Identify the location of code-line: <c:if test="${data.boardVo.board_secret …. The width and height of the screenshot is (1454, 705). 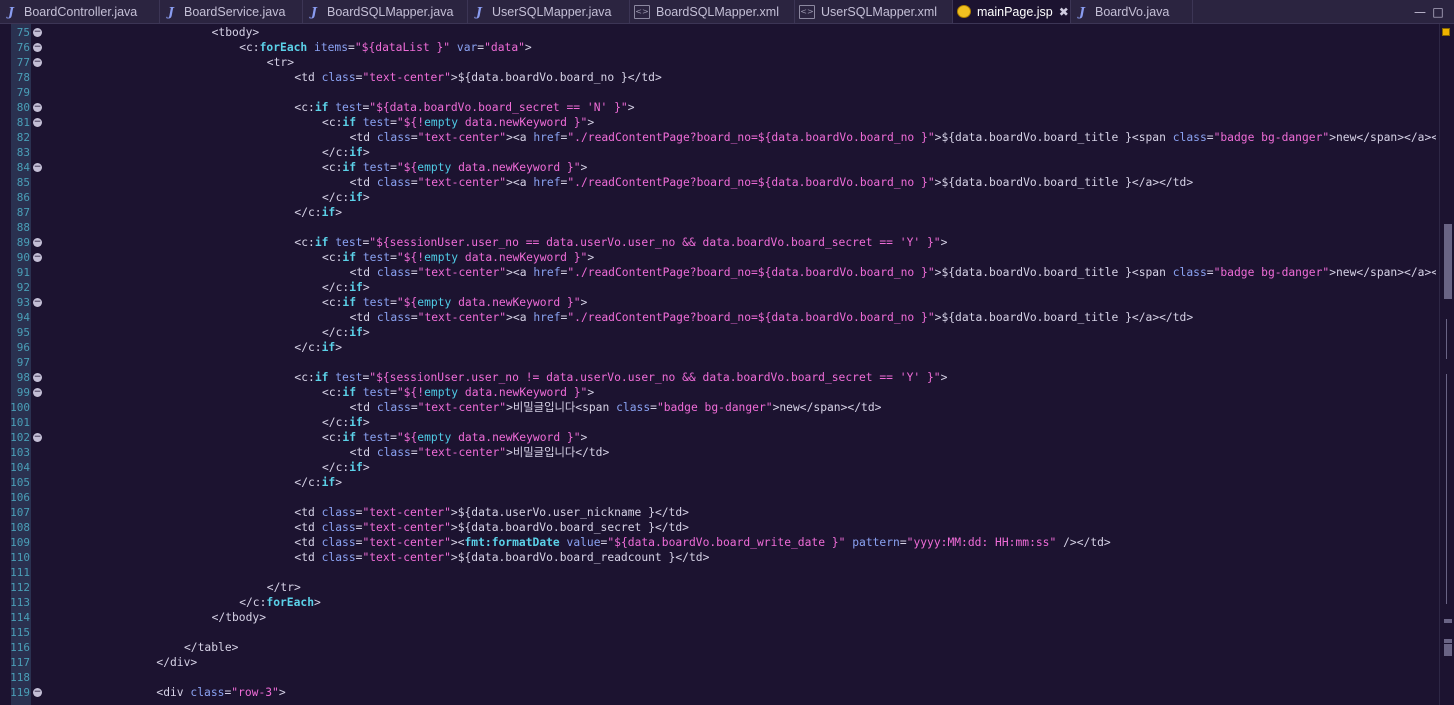
(464, 107).